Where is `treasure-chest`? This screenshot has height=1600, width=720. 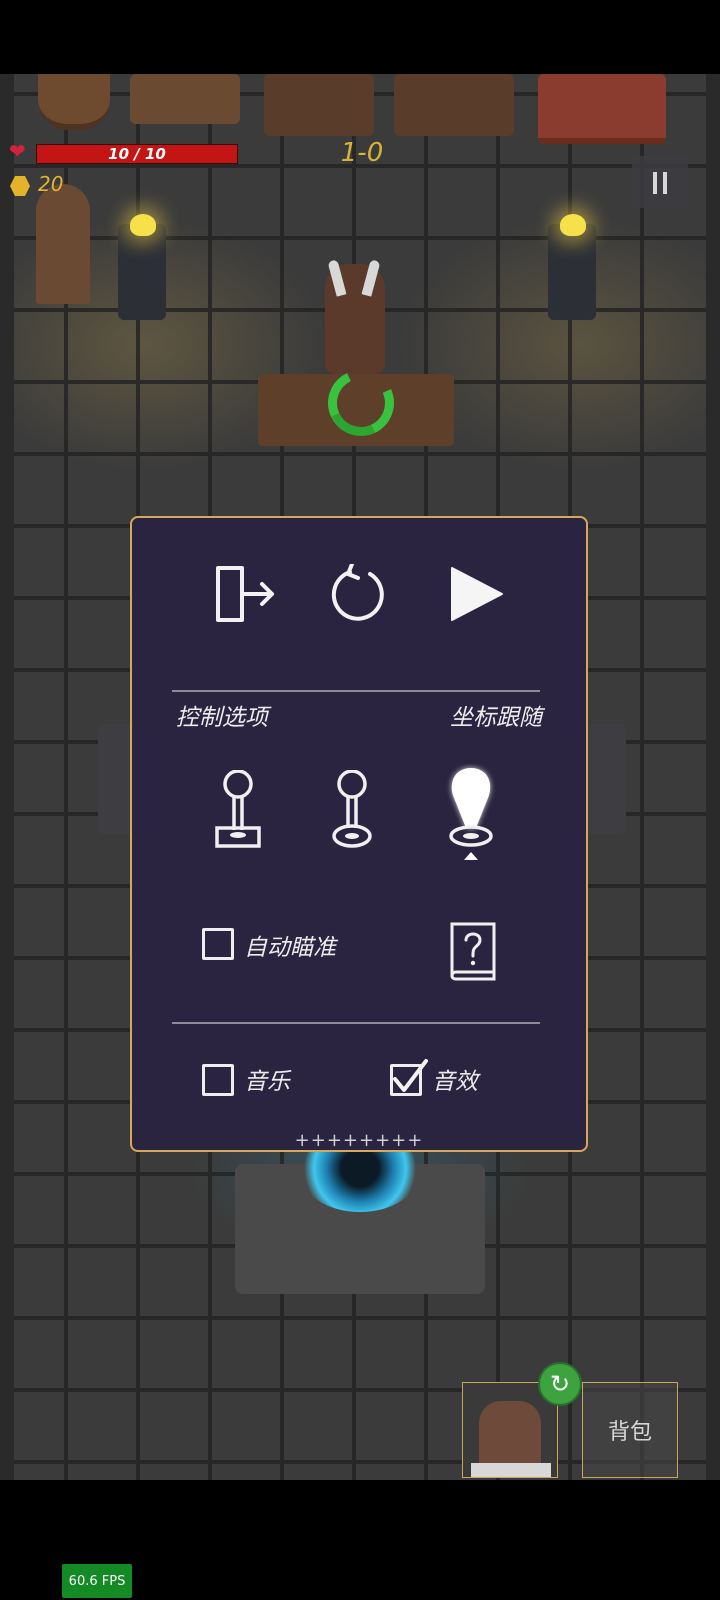
treasure-chest is located at coordinates (602, 109).